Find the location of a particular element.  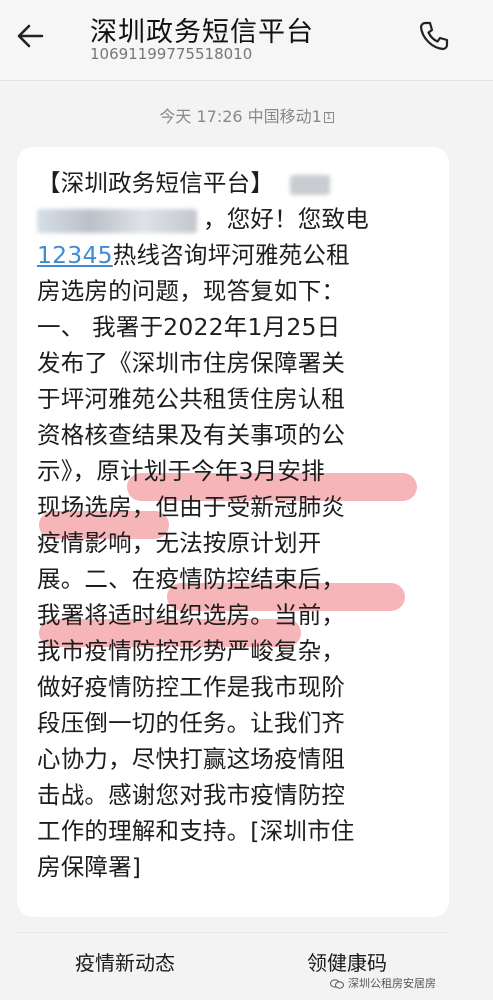

message-line: ，您好！您致电 is located at coordinates (203, 219).